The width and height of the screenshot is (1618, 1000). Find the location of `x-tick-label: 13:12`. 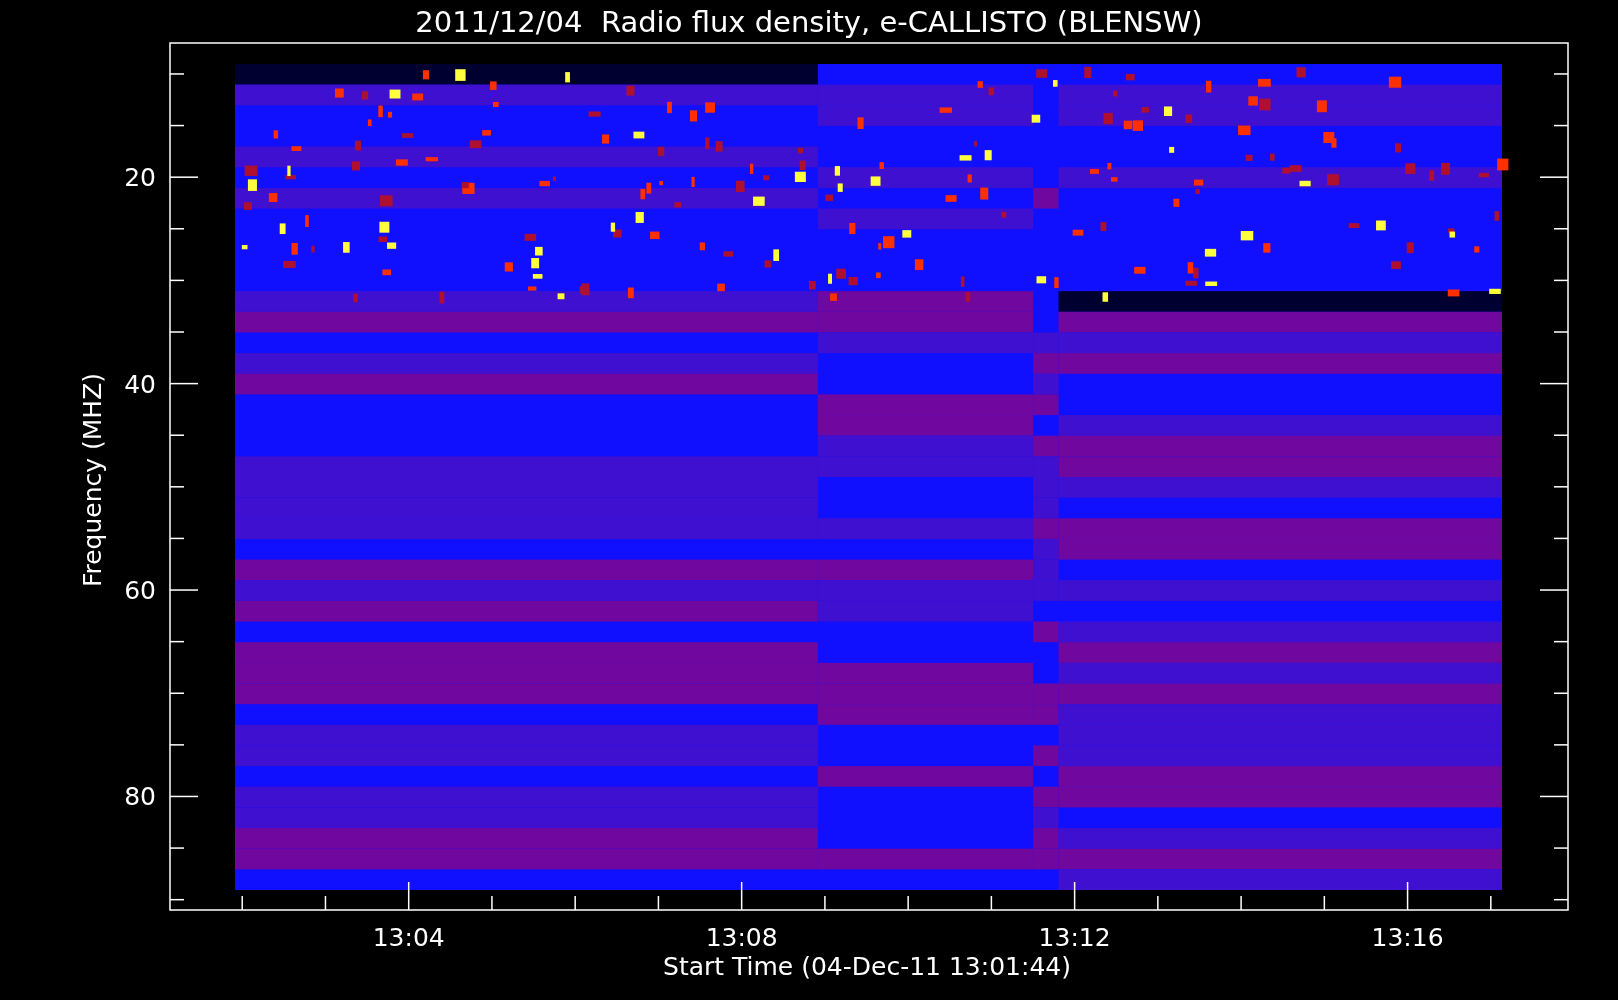

x-tick-label: 13:12 is located at coordinates (1074, 937).